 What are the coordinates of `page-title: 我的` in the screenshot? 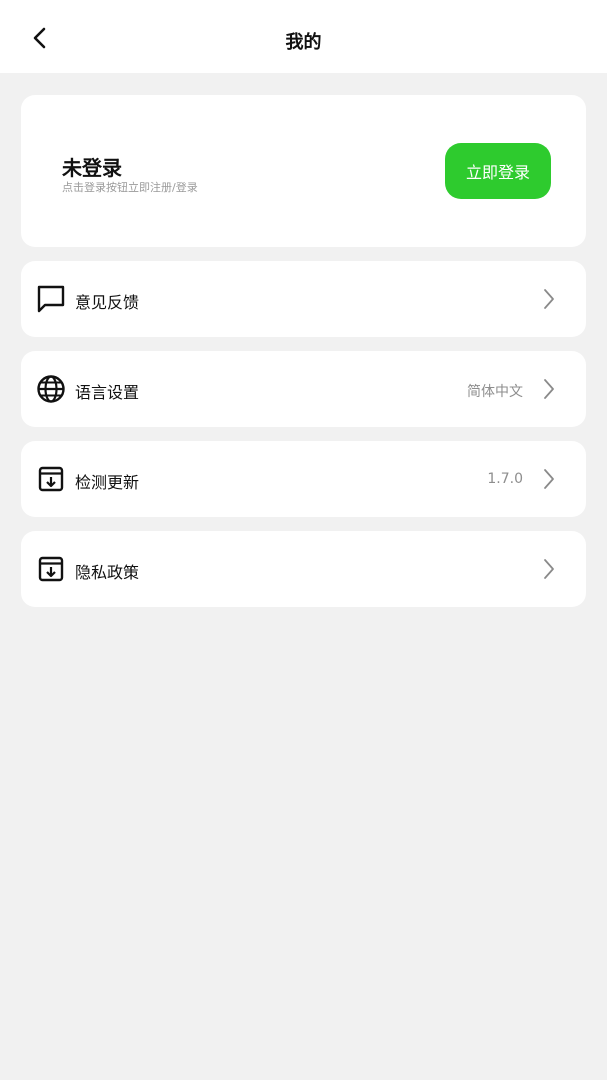 It's located at (303, 42).